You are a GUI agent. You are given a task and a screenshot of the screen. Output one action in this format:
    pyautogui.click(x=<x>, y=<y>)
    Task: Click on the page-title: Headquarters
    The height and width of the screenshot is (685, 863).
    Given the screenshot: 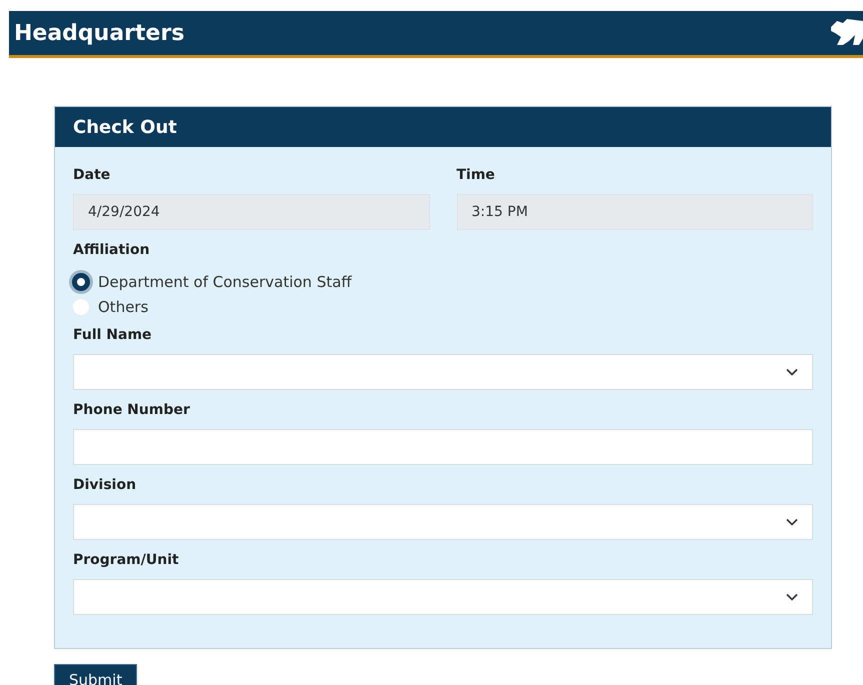 What is the action you would take?
    pyautogui.click(x=99, y=33)
    